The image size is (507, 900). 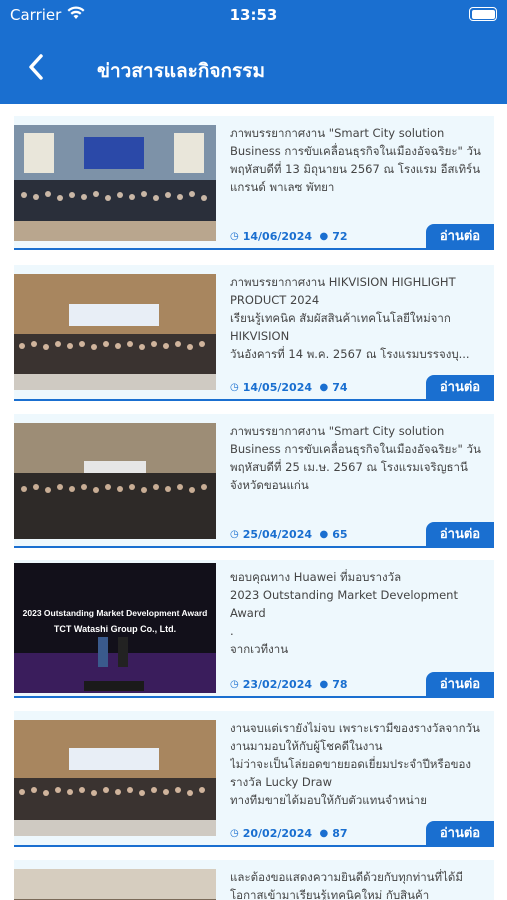 I want to click on news-meta: ◷ 14/06/2024 ● 72, so click(x=289, y=236).